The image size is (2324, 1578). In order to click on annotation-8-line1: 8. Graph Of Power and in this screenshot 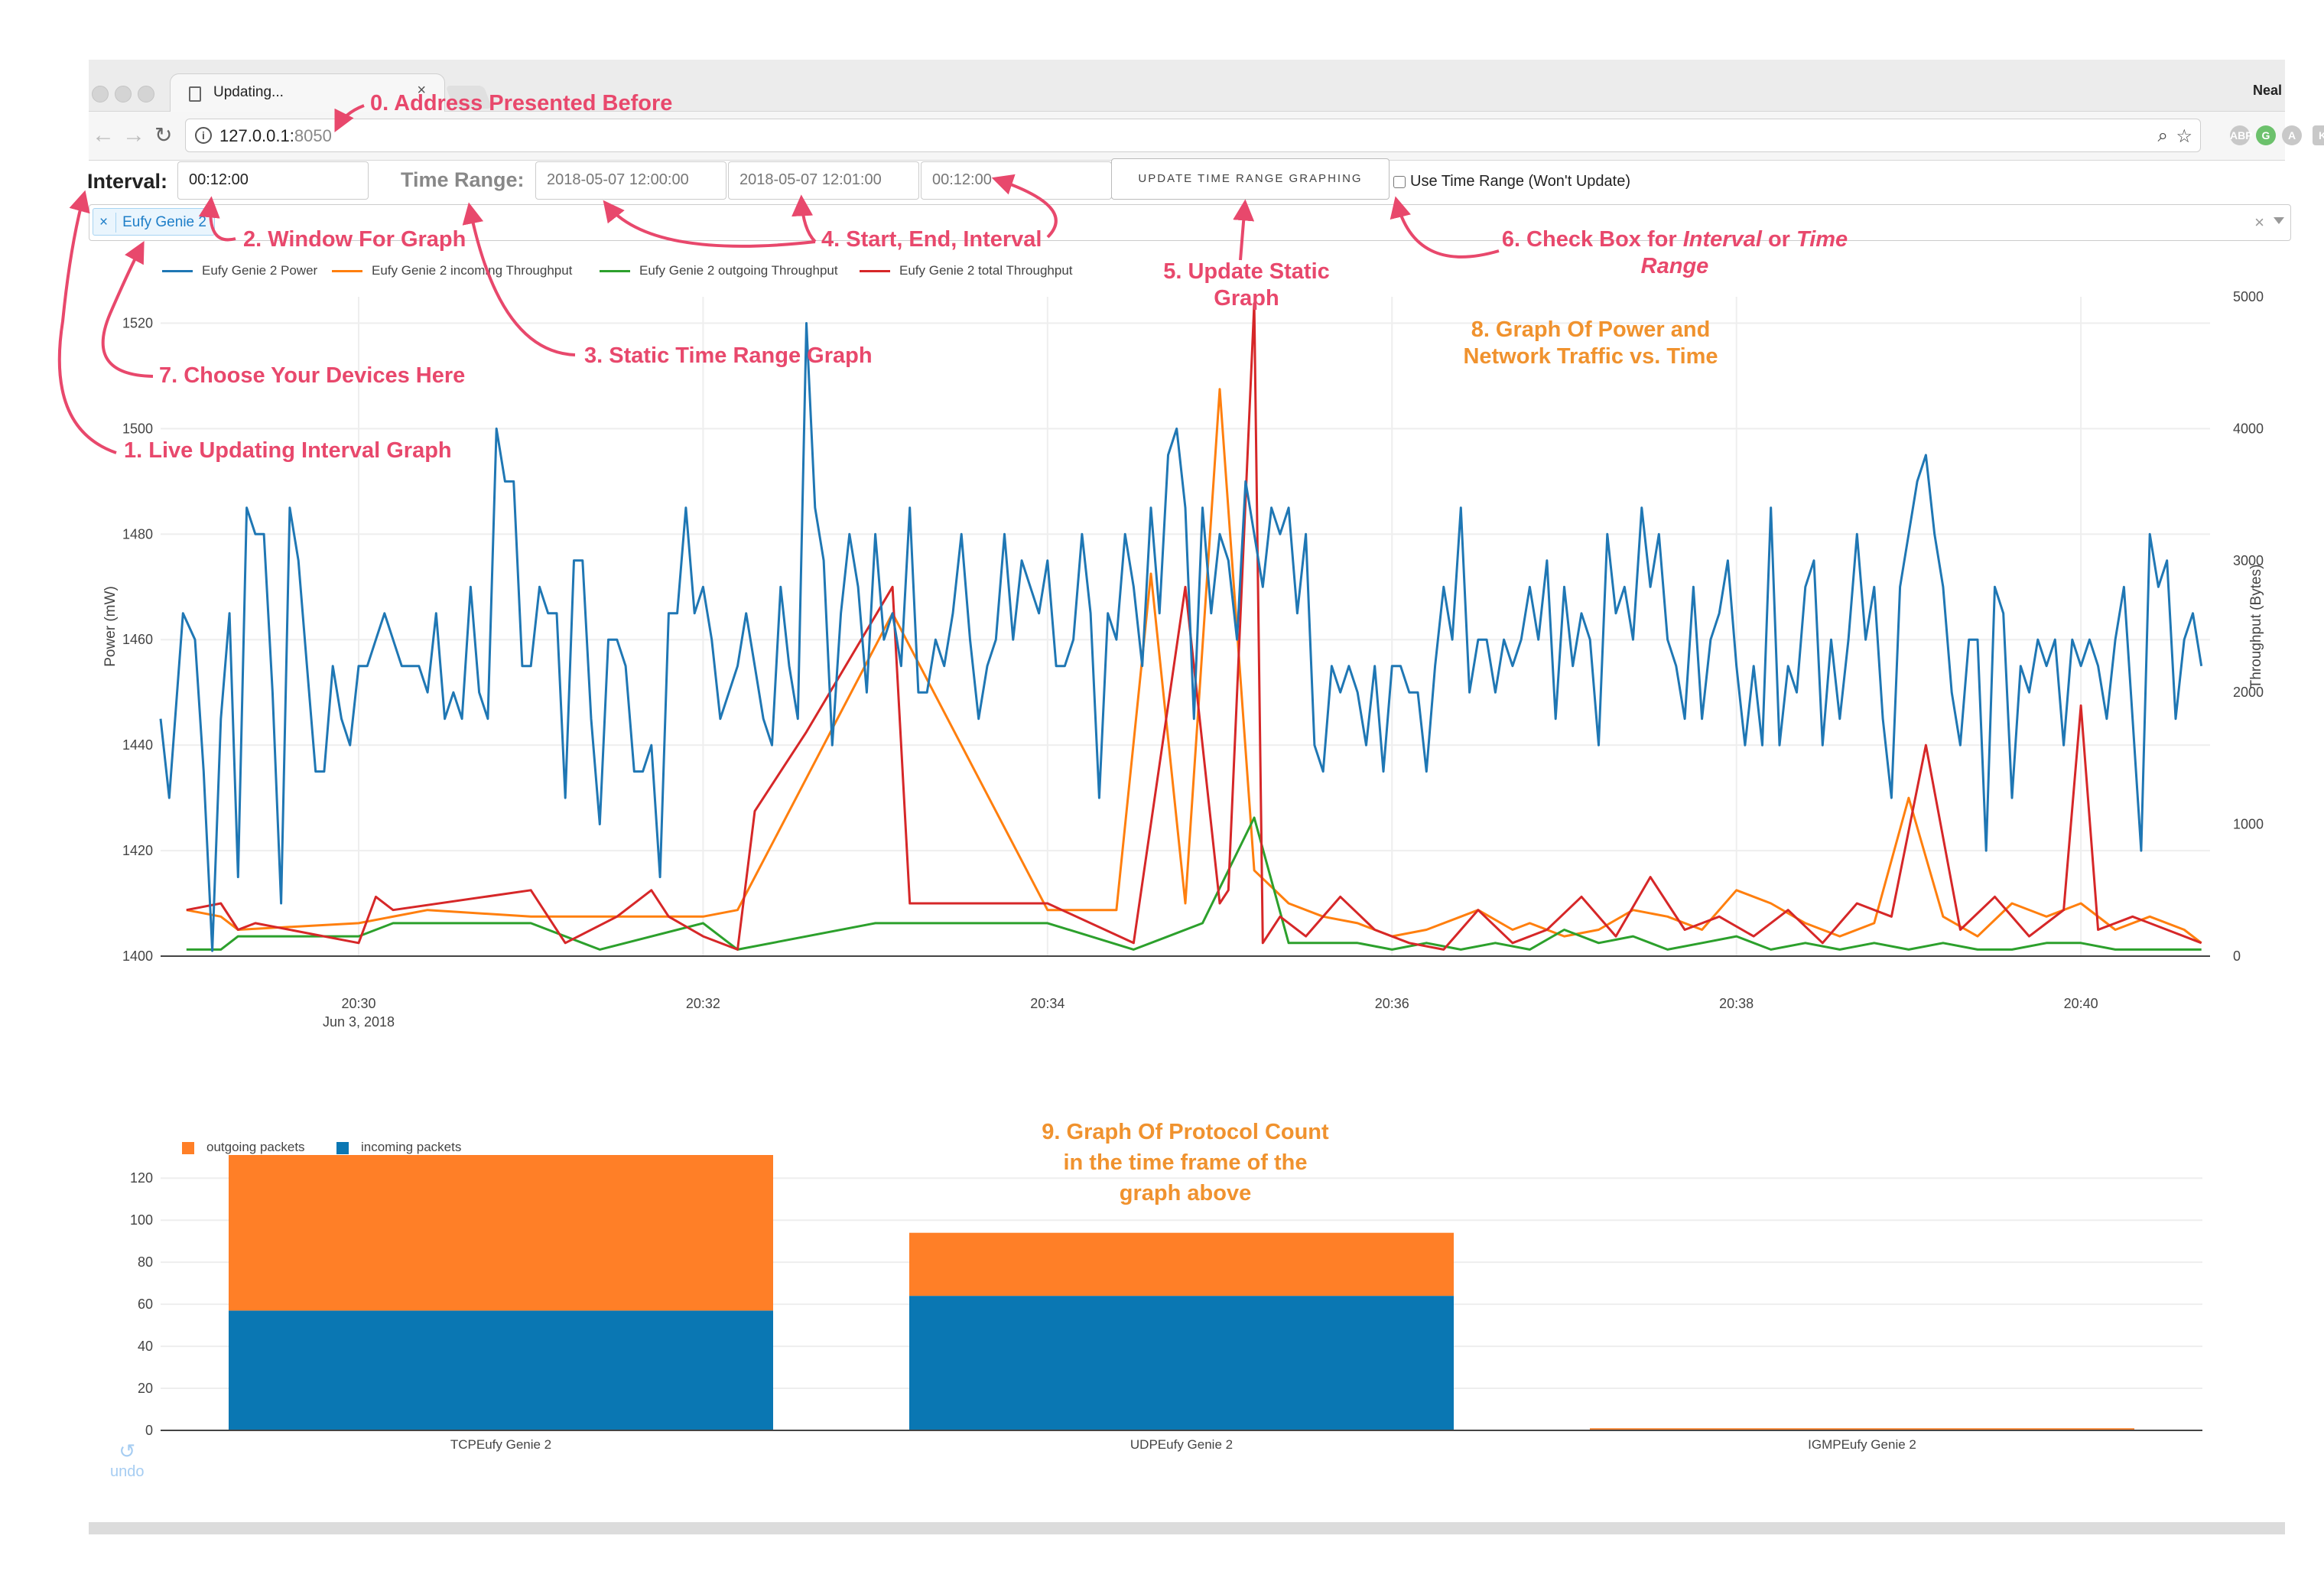, I will do `click(1591, 329)`.